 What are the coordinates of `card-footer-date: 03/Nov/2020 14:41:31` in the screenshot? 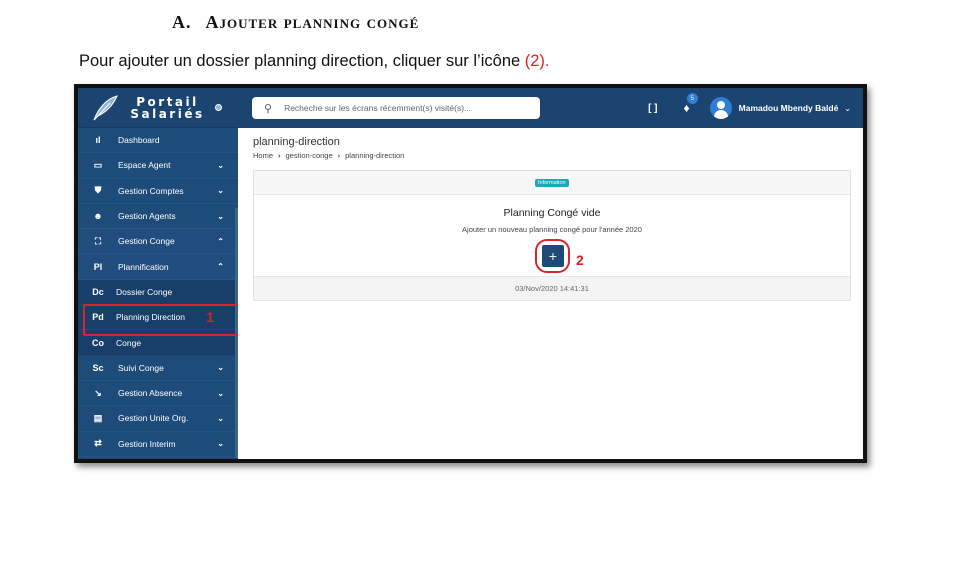 It's located at (552, 288).